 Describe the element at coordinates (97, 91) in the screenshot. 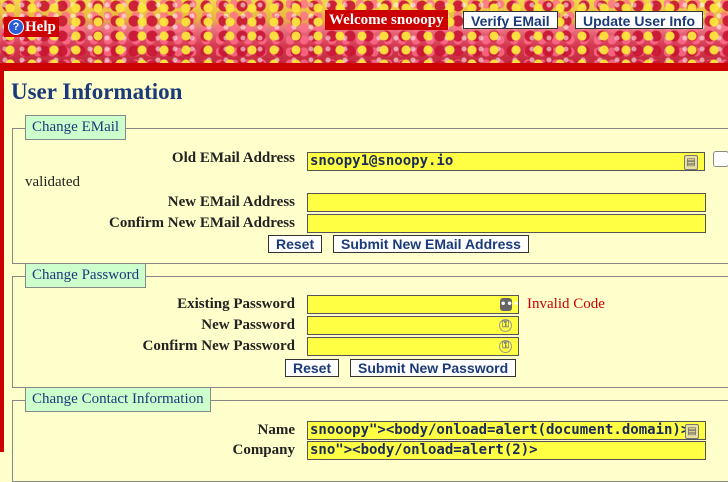

I see `page-title: User Information` at that location.